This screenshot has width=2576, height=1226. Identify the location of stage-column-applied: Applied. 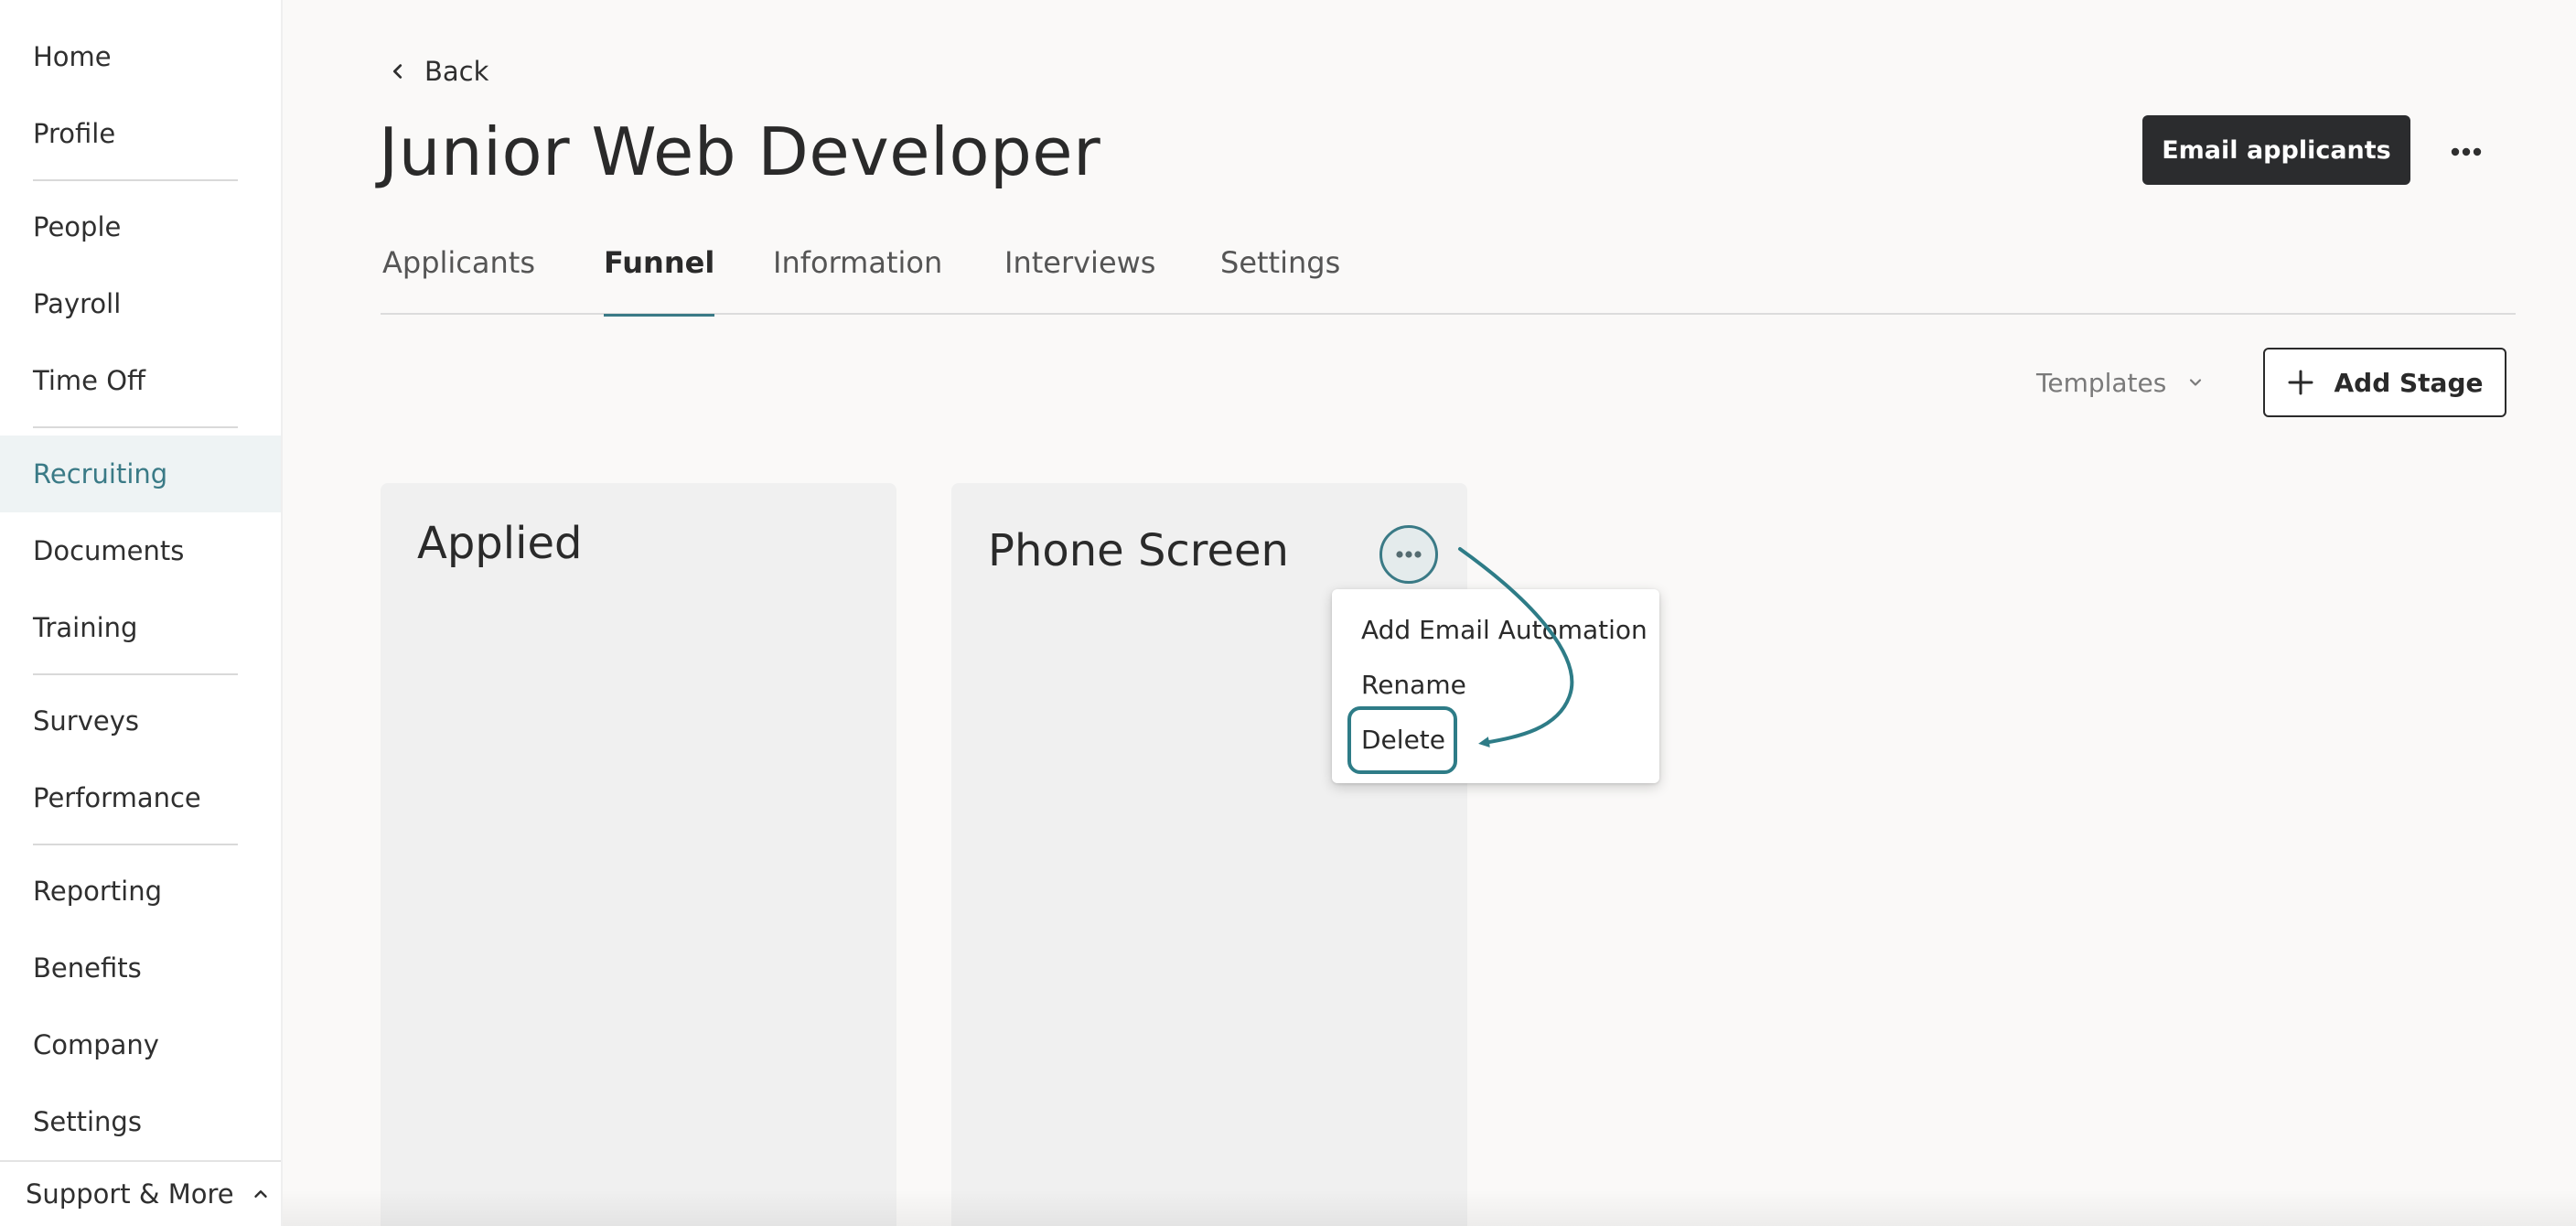
(639, 854).